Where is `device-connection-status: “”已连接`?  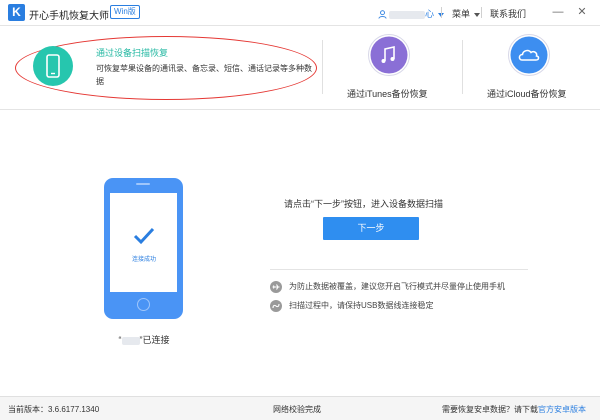 device-connection-status: “”已连接 is located at coordinates (144, 339).